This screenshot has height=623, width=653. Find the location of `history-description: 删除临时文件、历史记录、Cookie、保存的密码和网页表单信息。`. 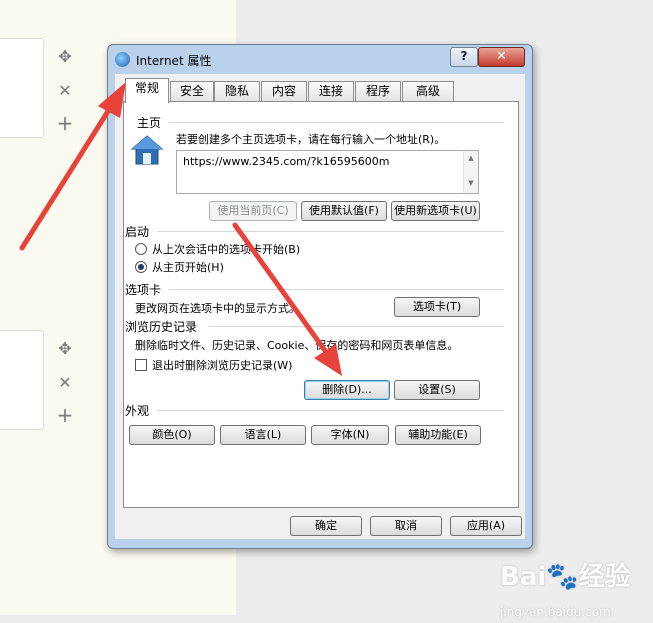

history-description: 删除临时文件、历史记录、Cookie、保存的密码和网页表单信息。 is located at coordinates (297, 345).